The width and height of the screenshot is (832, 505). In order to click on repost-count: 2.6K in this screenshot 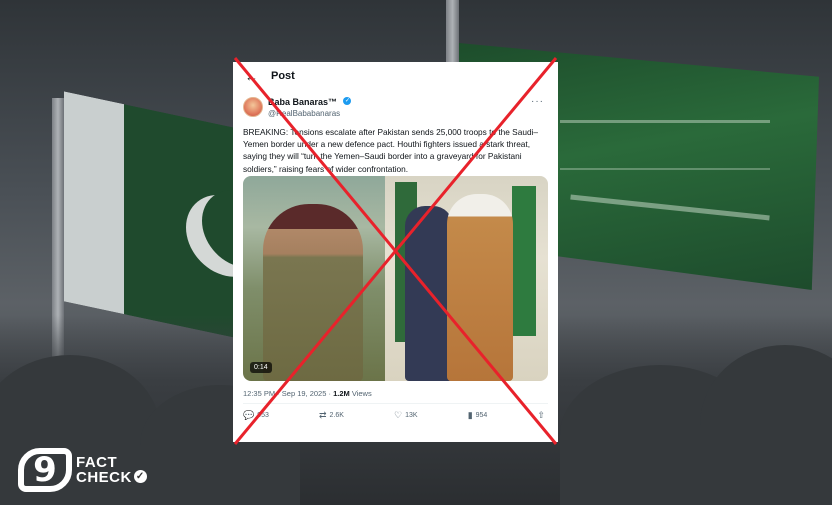, I will do `click(336, 415)`.